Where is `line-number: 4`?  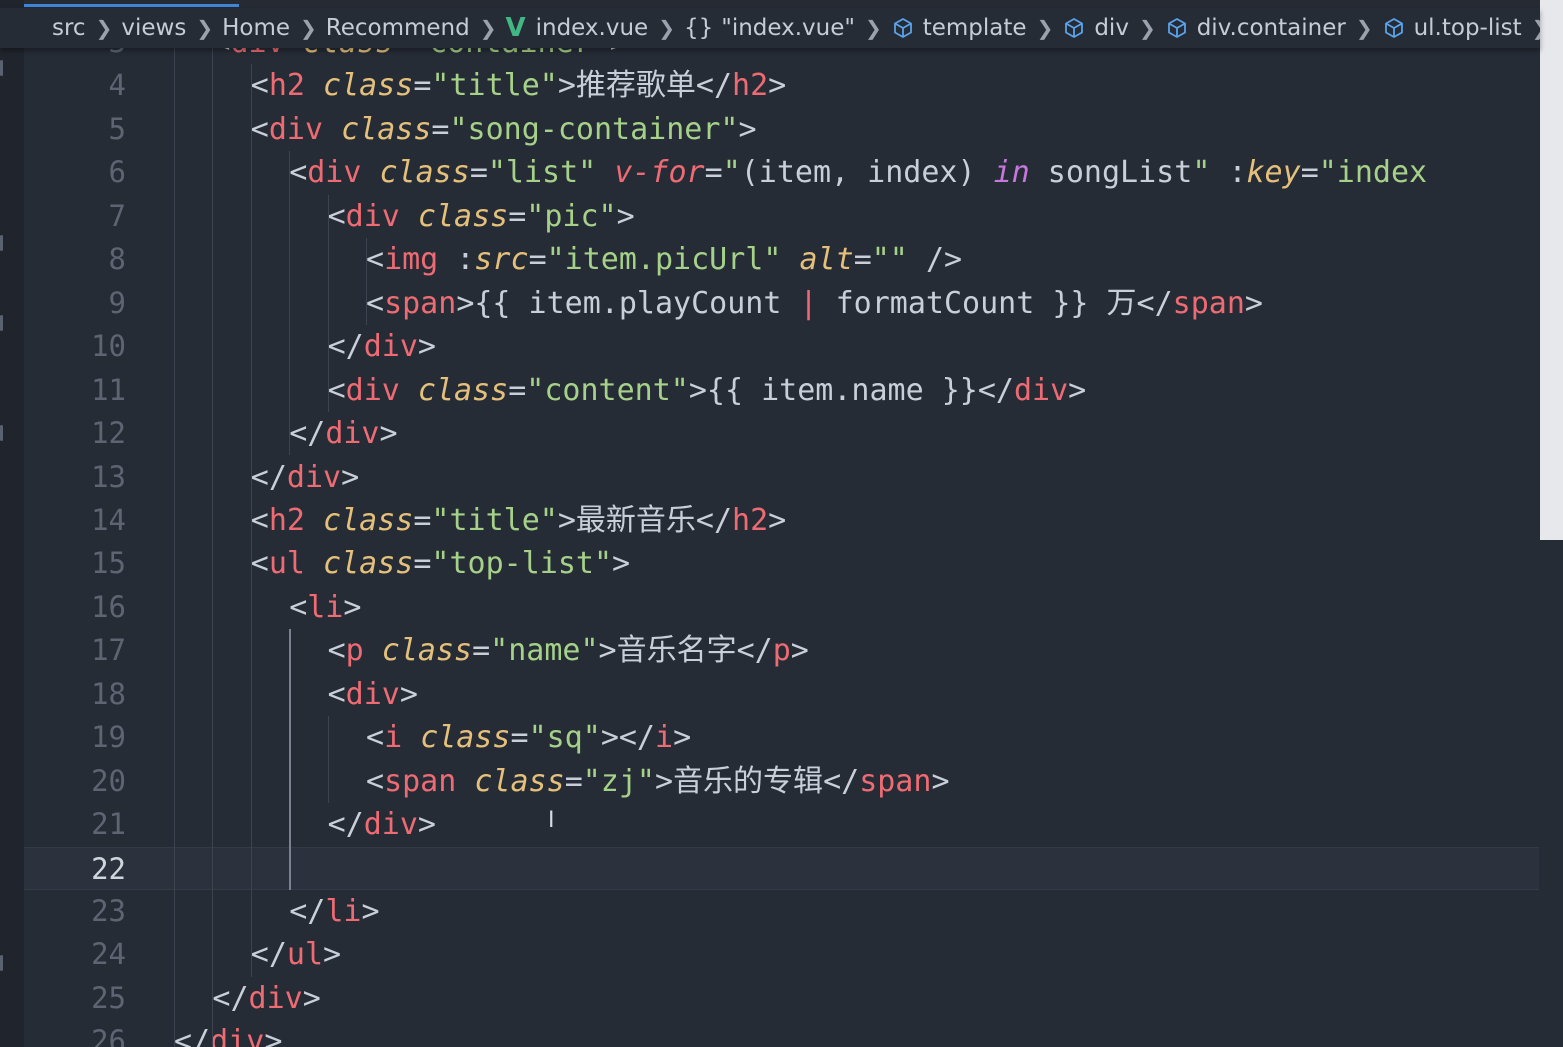
line-number: 4 is located at coordinates (117, 85).